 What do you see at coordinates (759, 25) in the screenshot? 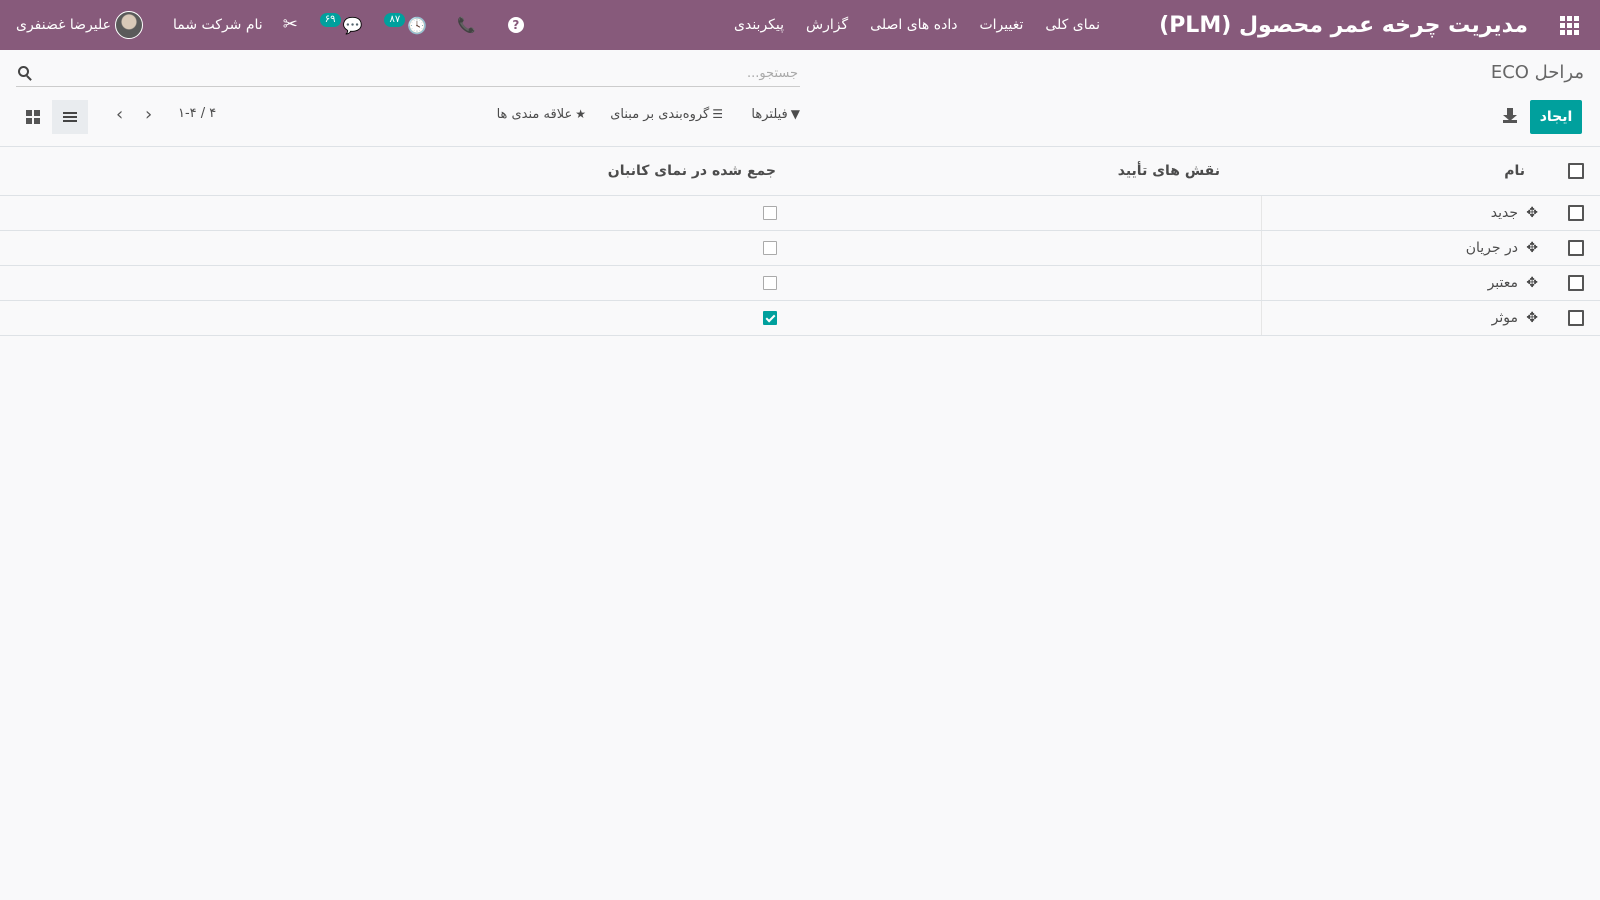
I see `menu-item-configuration: پیکربندی` at bounding box center [759, 25].